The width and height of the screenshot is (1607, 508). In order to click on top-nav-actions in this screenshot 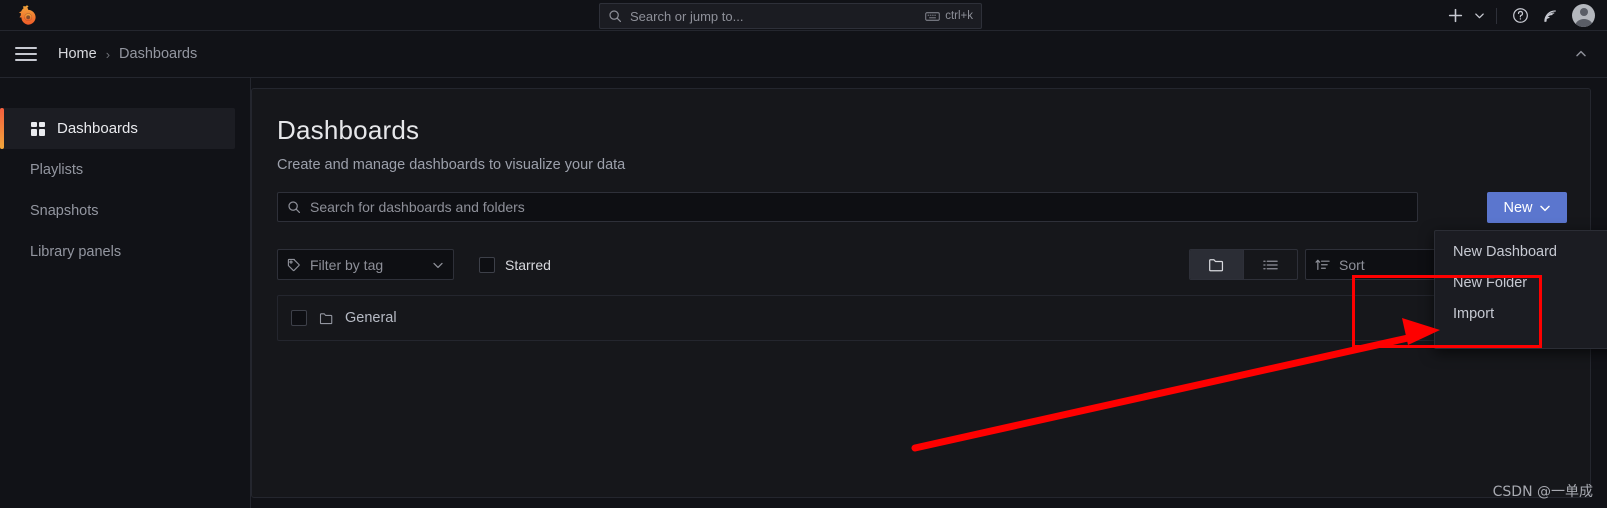, I will do `click(1517, 15)`.